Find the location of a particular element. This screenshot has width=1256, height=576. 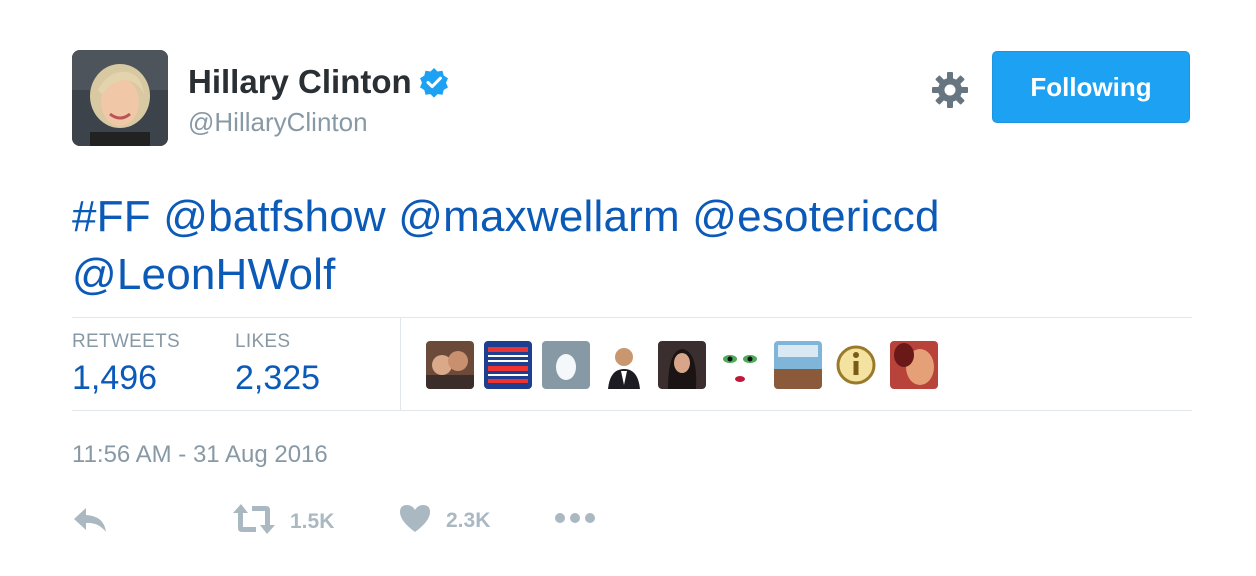

mention-link: @batfshow is located at coordinates (274, 216).